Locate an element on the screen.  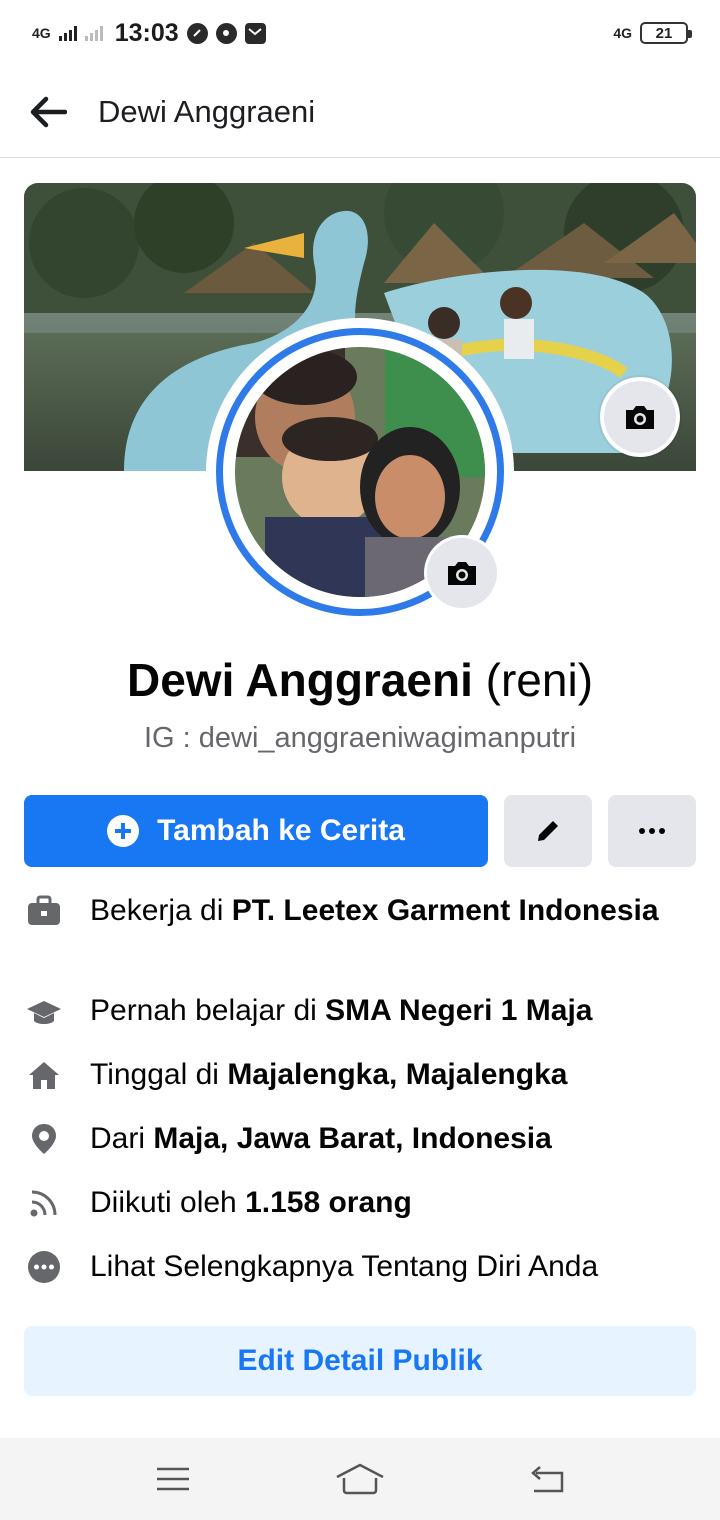
back-button is located at coordinates (48, 112).